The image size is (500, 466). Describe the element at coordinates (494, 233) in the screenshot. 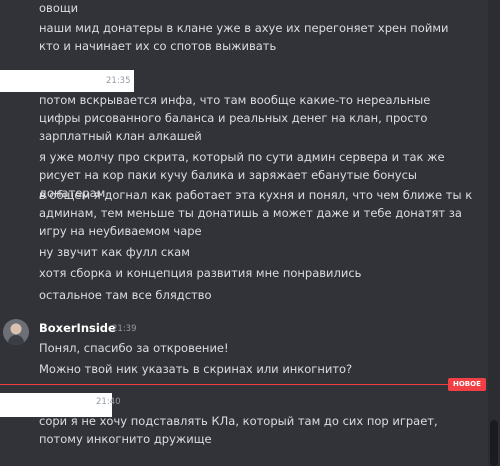

I see `scrollbar-track` at that location.